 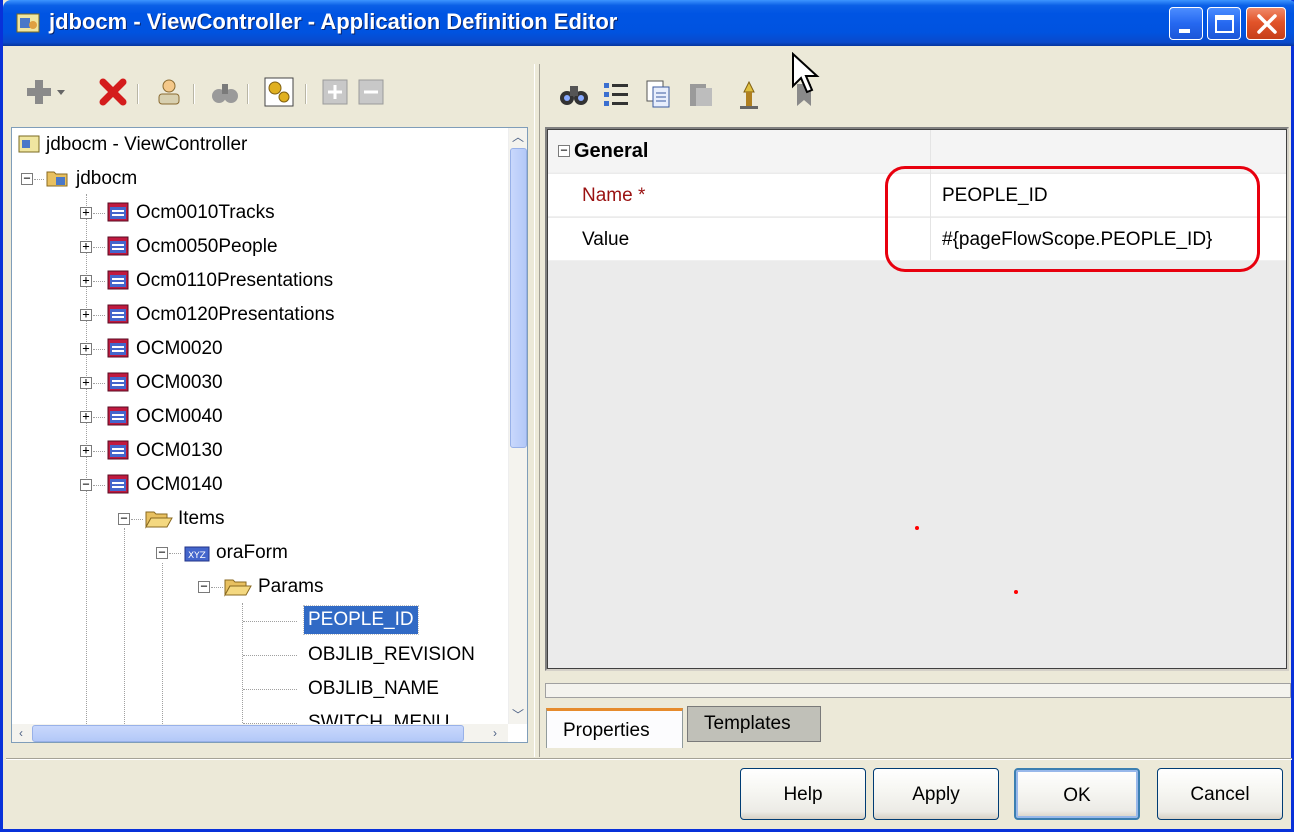 What do you see at coordinates (1186, 23) in the screenshot?
I see `minimize-button` at bounding box center [1186, 23].